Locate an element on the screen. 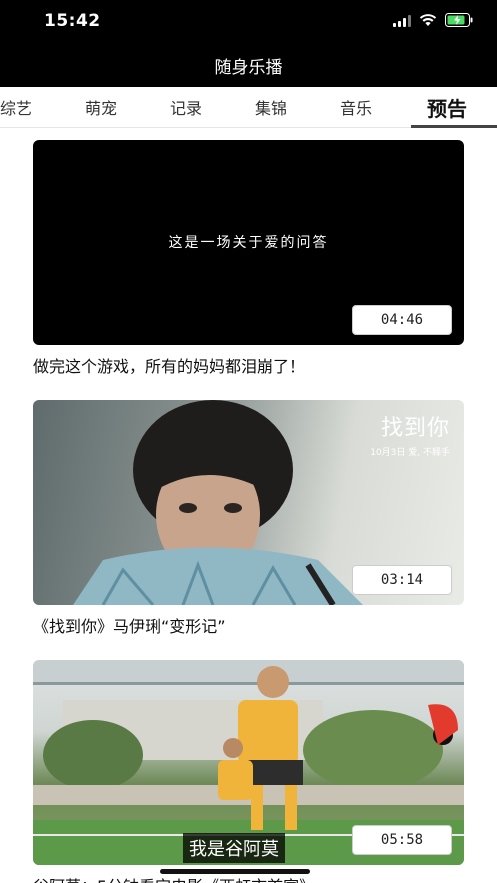 This screenshot has width=497, height=883. tab-documentary: 记录 is located at coordinates (186, 107).